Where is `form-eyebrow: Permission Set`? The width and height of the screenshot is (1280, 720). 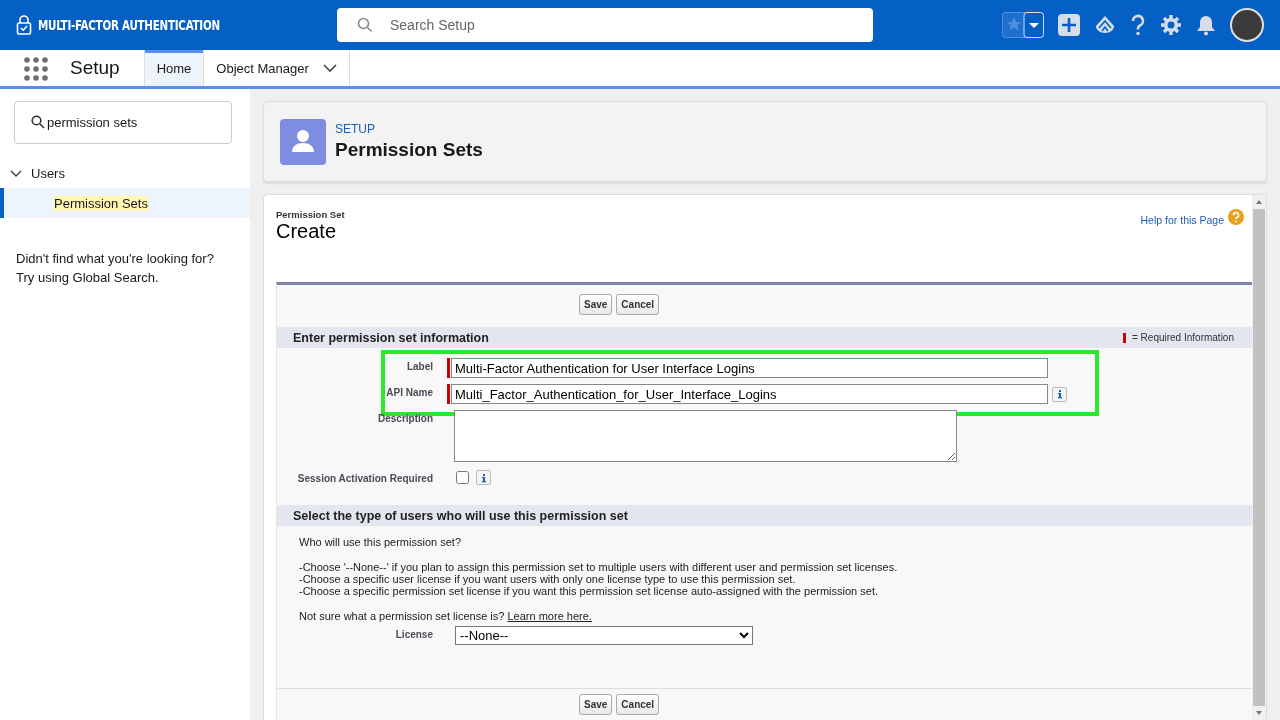
form-eyebrow: Permission Set is located at coordinates (310, 214).